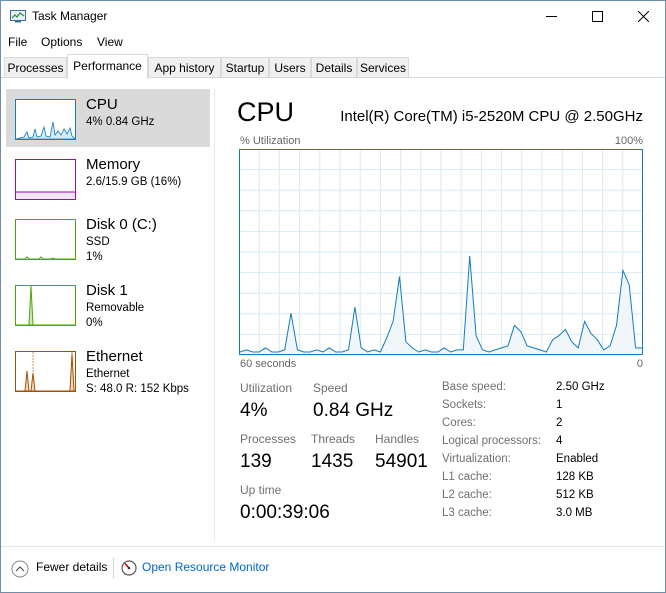  I want to click on spec-logical-processors-value: 4, so click(559, 441).